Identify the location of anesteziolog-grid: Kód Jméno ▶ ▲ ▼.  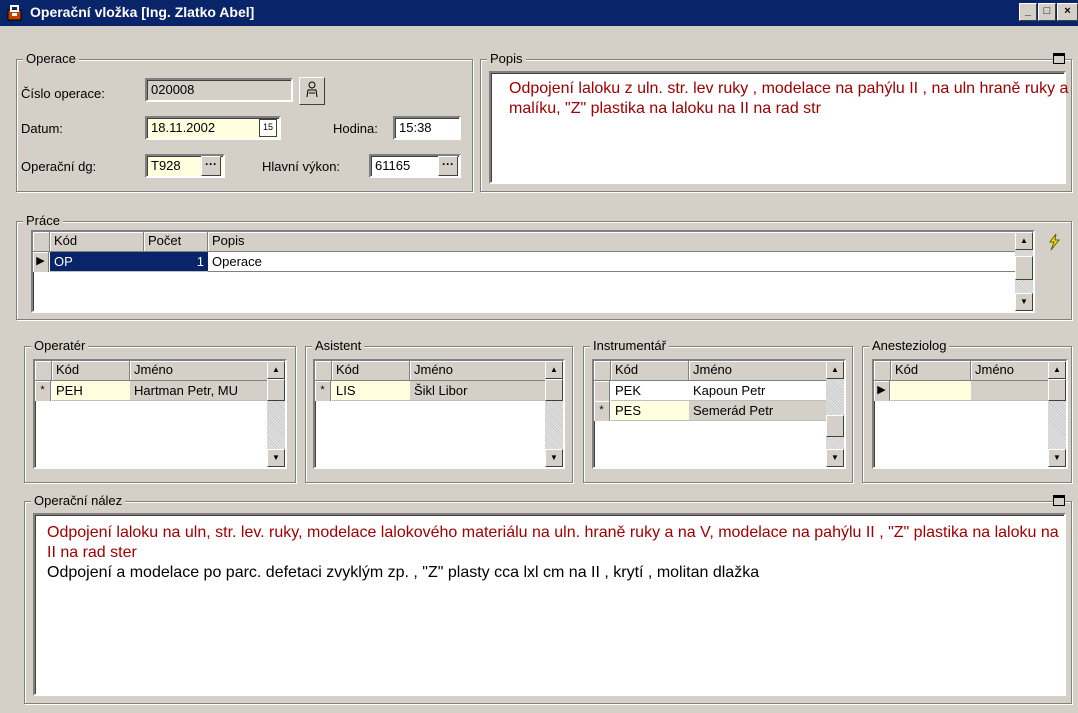
(970, 414).